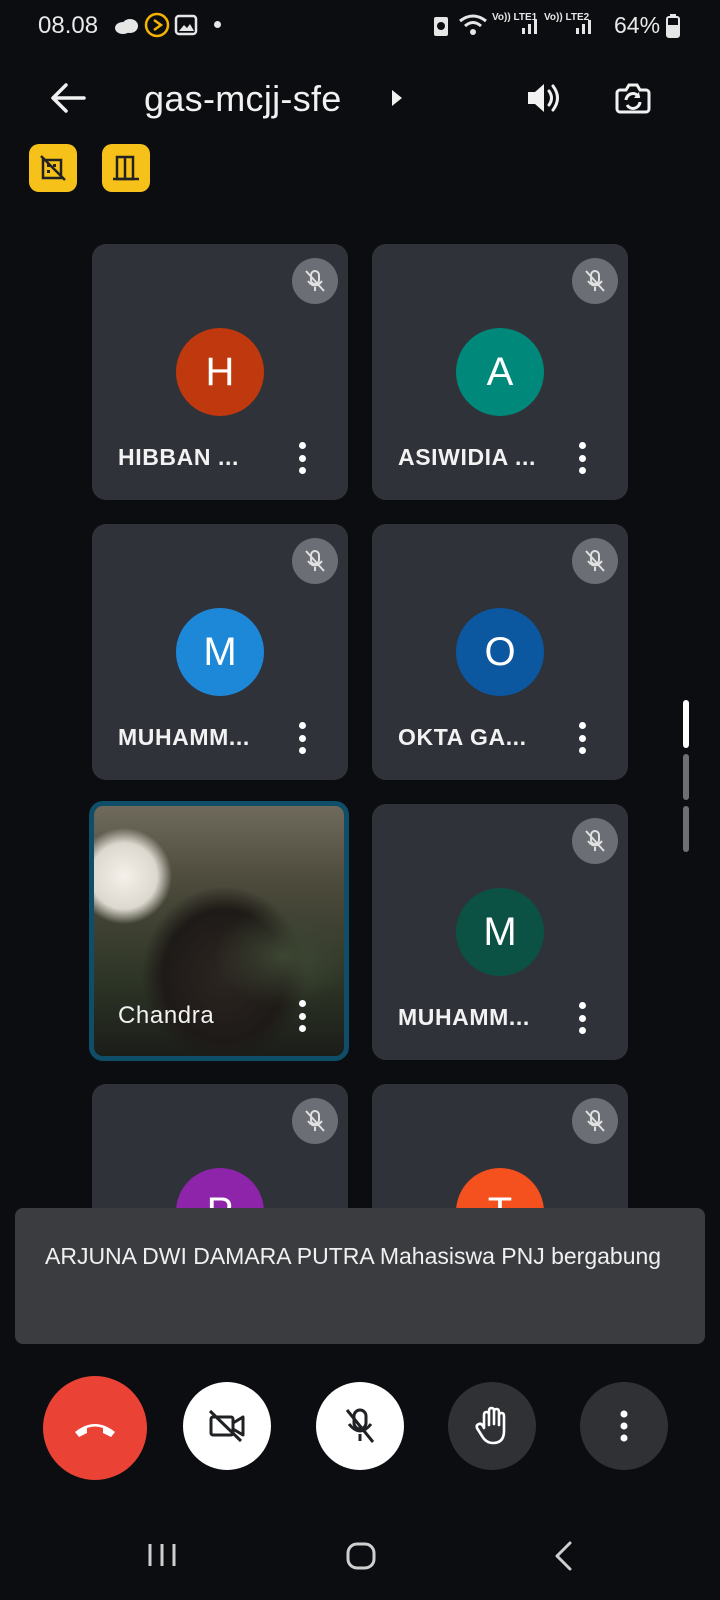  I want to click on hang-up-icon, so click(95, 1430).